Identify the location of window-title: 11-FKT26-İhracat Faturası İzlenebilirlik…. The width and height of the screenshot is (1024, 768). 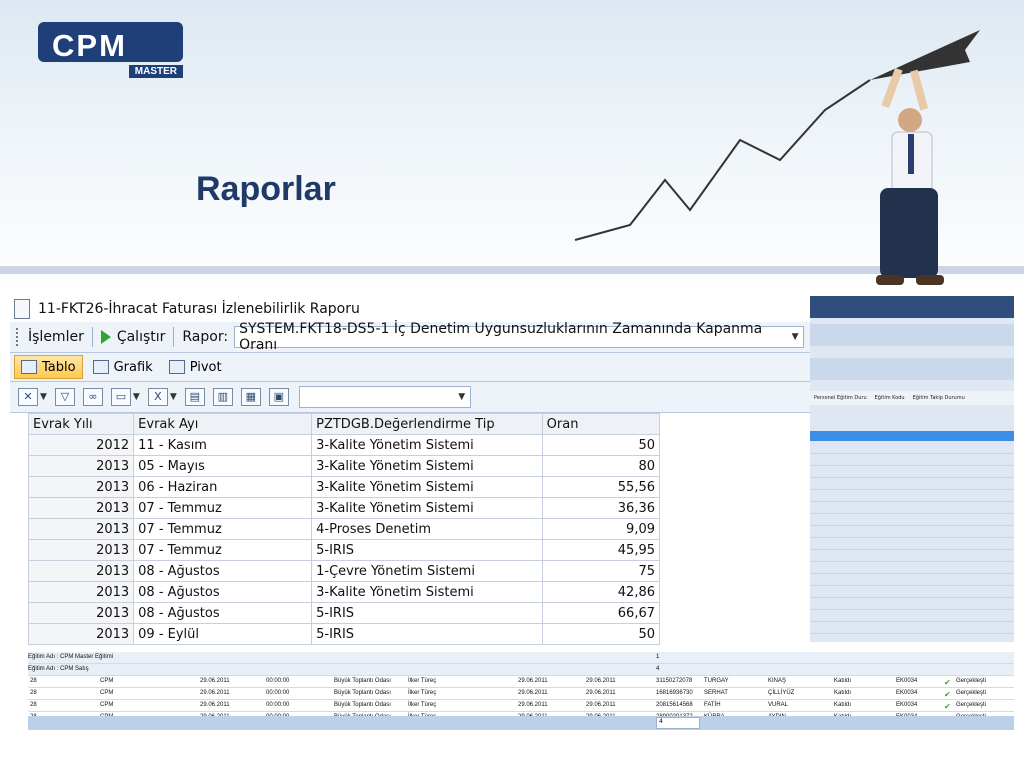
(199, 309).